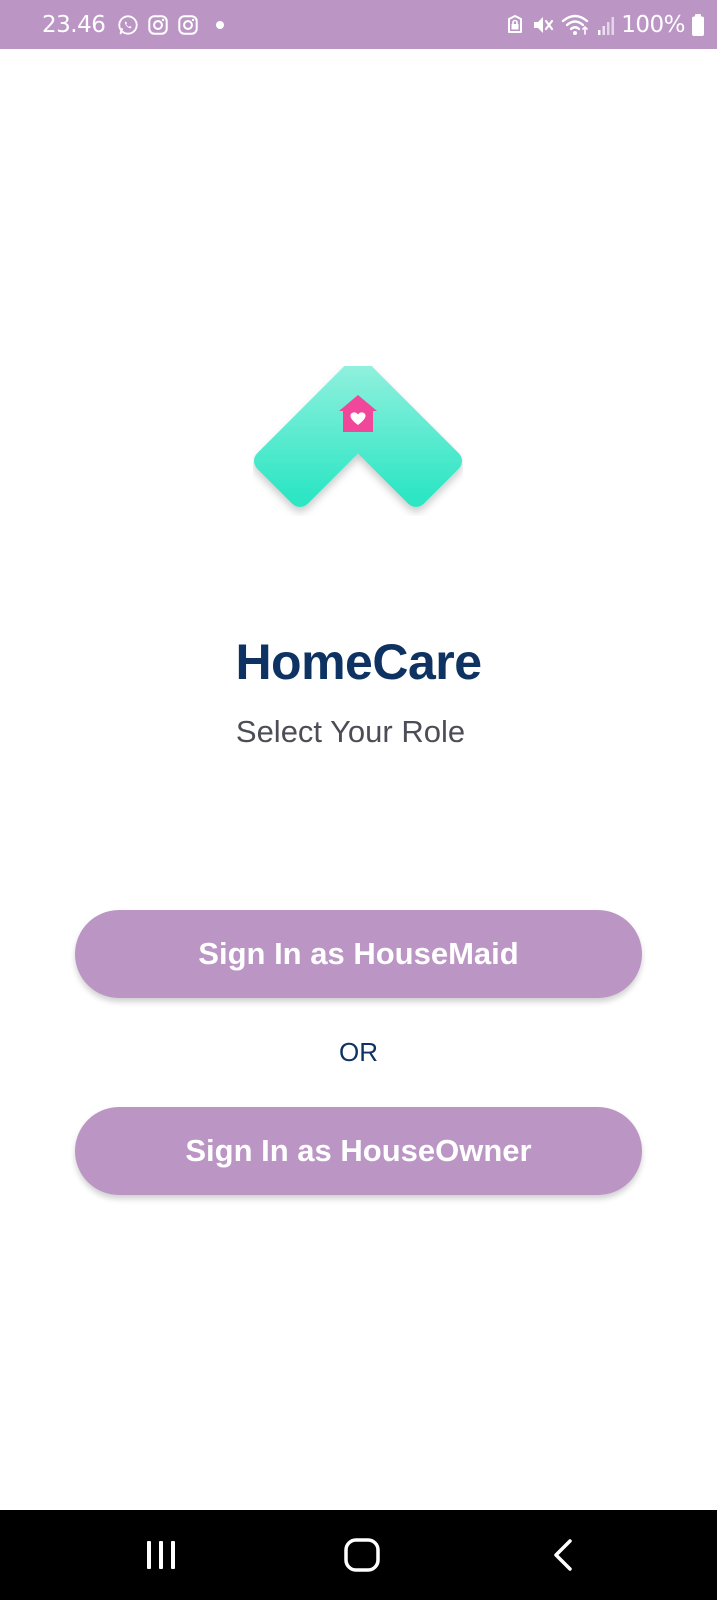 The image size is (717, 1600). Describe the element at coordinates (358, 954) in the screenshot. I see `sign-in-housemaid-button: Sign In as HouseMaid` at that location.